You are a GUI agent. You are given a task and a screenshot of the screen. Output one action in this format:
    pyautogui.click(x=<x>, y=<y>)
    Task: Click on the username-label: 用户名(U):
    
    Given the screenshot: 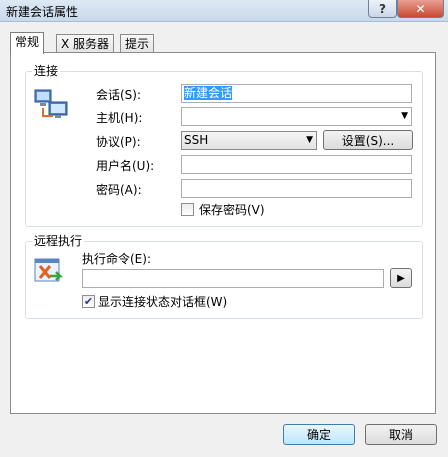 What is the action you would take?
    pyautogui.click(x=125, y=166)
    